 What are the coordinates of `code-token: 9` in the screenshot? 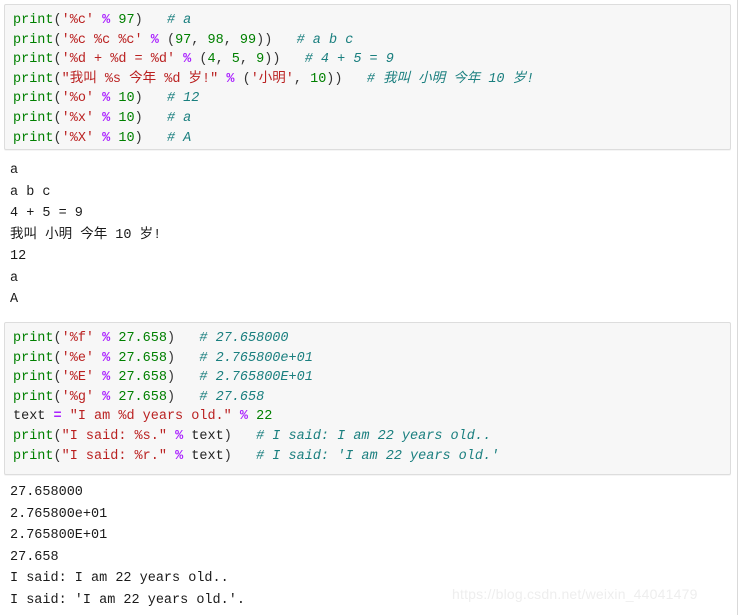 It's located at (260, 60).